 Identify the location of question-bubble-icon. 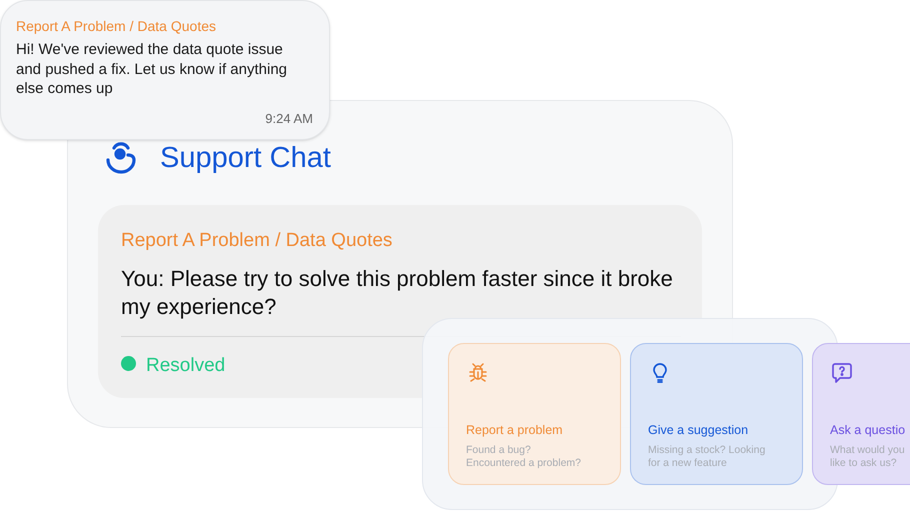
(842, 373).